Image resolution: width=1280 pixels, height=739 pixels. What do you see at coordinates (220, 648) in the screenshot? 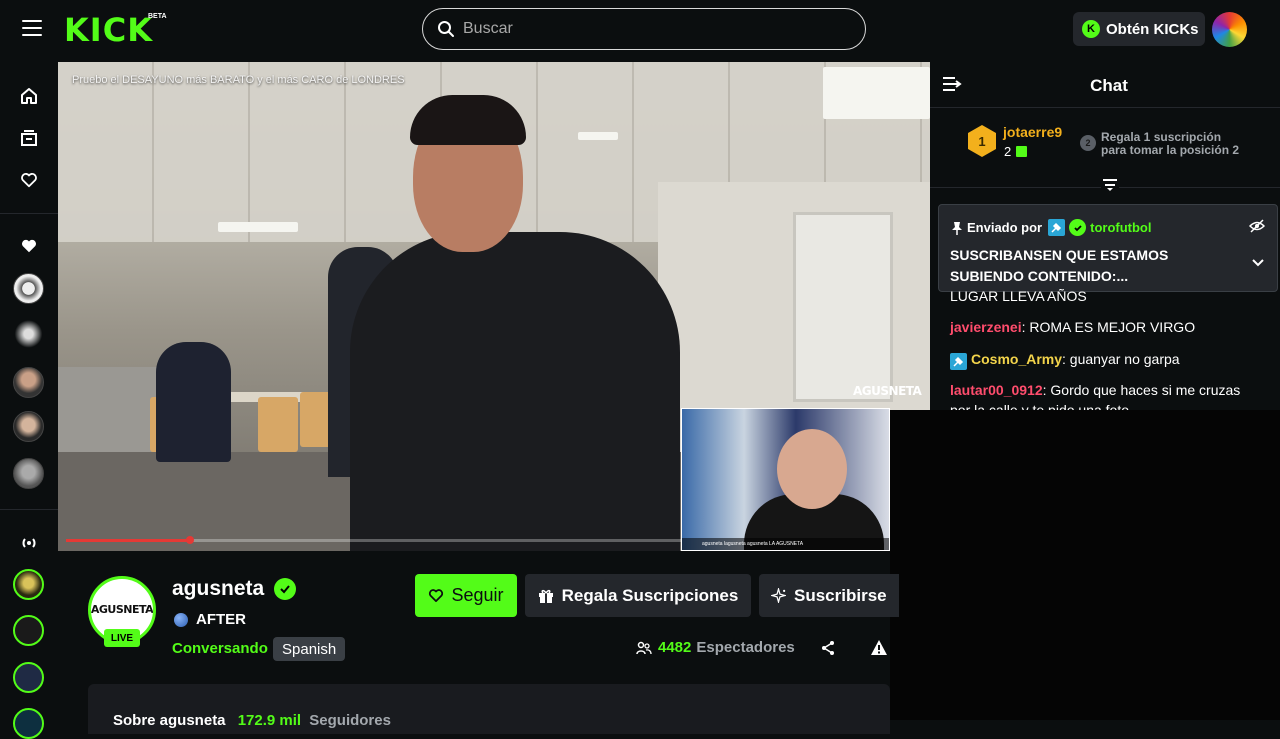
I see `category-link: Conversando` at bounding box center [220, 648].